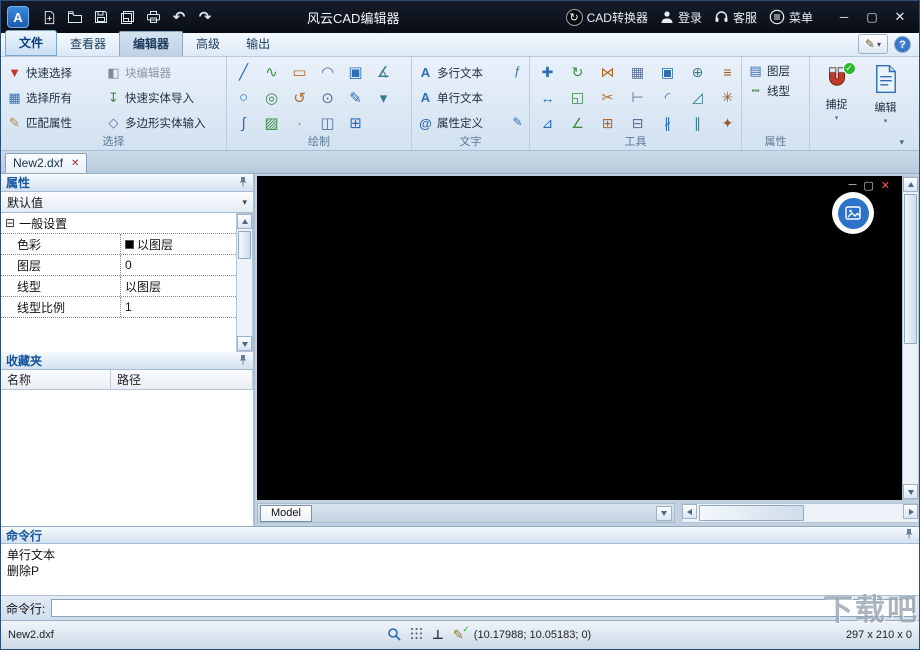  Describe the element at coordinates (667, 72) in the screenshot. I see `copy-icon: ▣` at that location.